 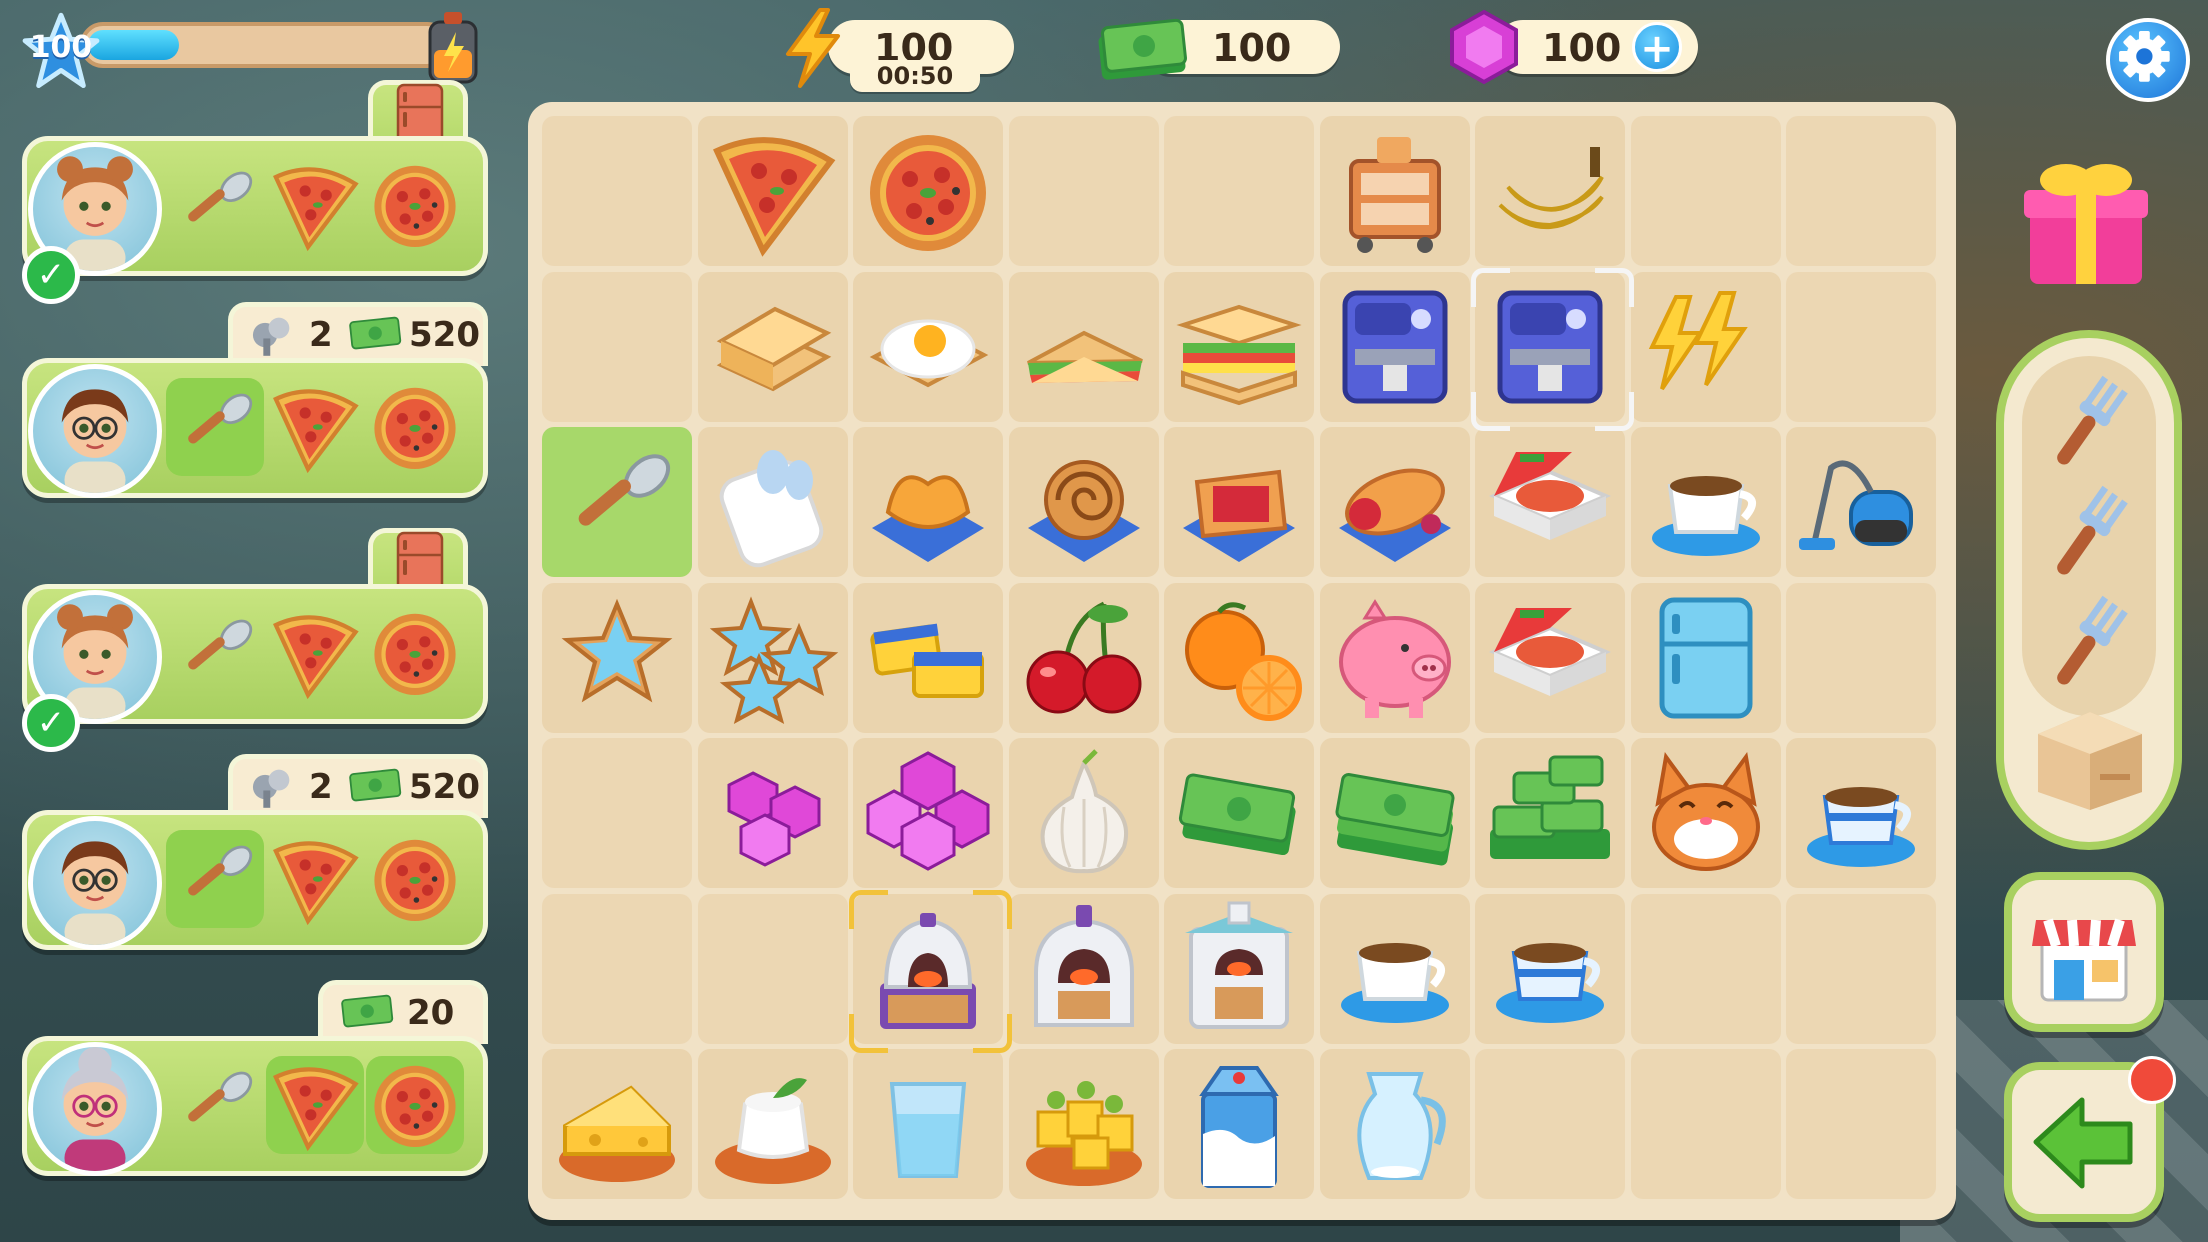 I want to click on pizza-icon, so click(x=415, y=880).